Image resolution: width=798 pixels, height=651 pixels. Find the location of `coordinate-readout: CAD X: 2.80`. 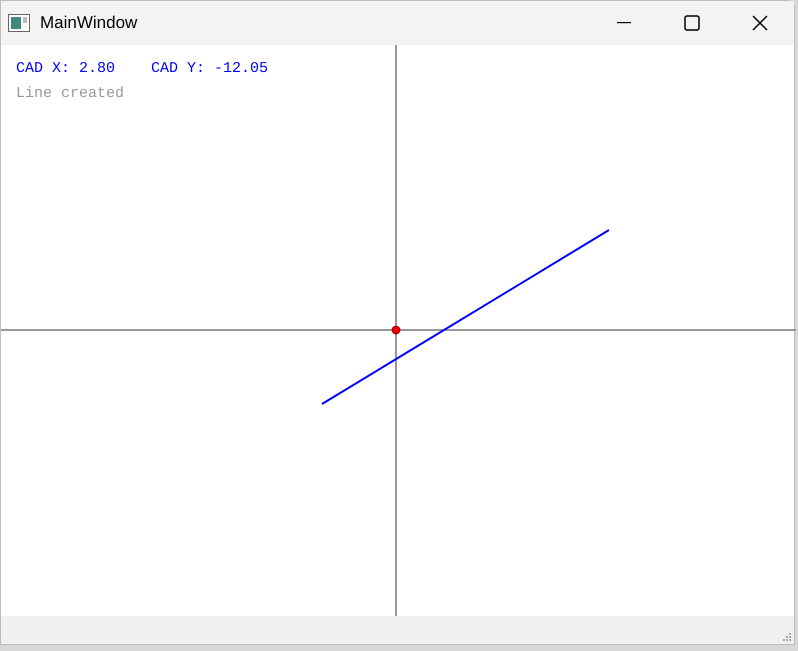

coordinate-readout: CAD X: 2.80 is located at coordinates (66, 68).